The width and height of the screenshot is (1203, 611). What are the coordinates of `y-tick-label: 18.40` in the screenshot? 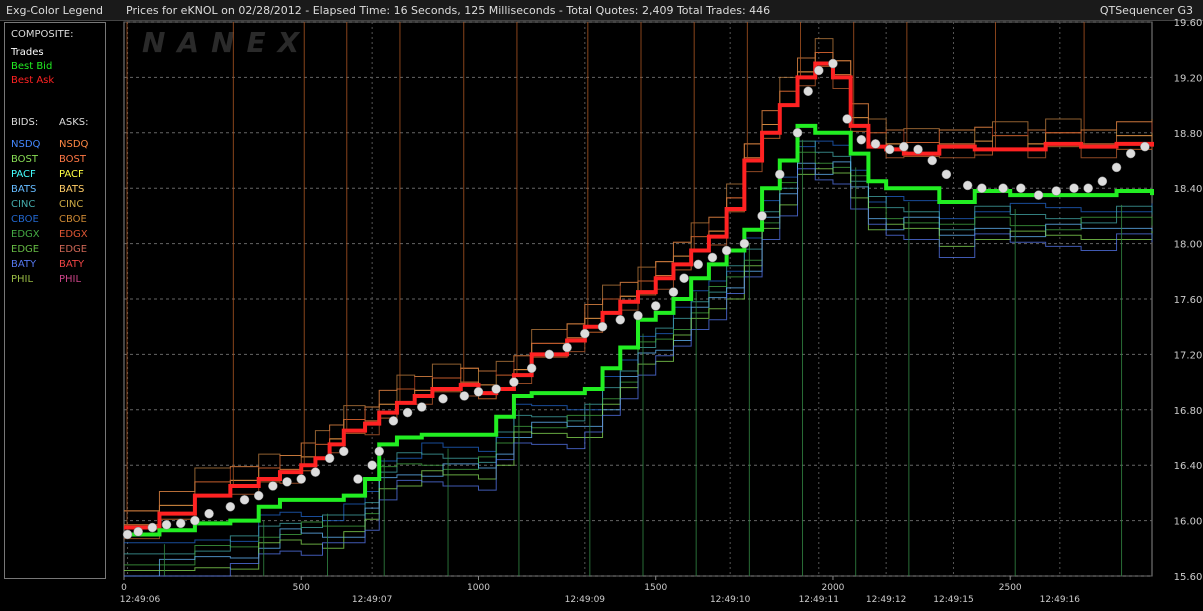 It's located at (1188, 189).